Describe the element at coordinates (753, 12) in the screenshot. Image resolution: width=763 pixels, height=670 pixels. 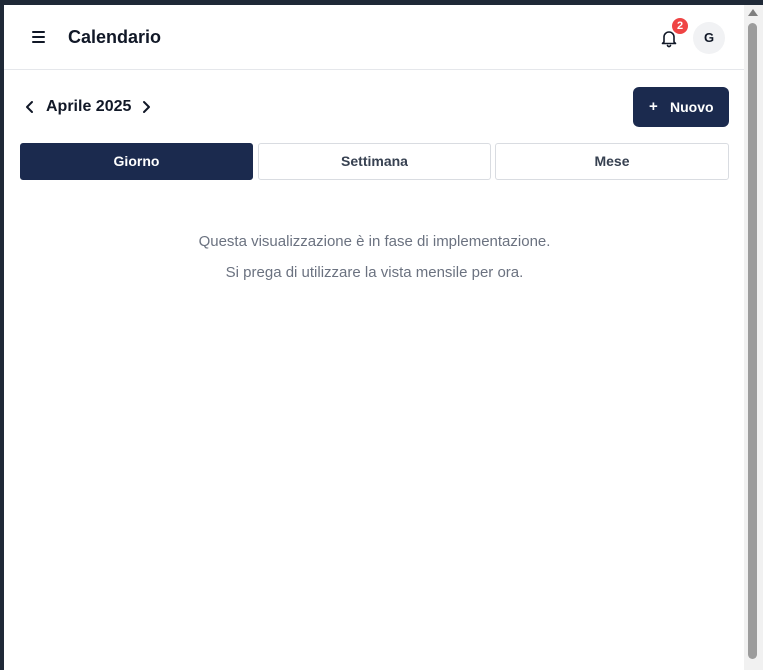
I see `scroll-up-arrow-icon` at that location.